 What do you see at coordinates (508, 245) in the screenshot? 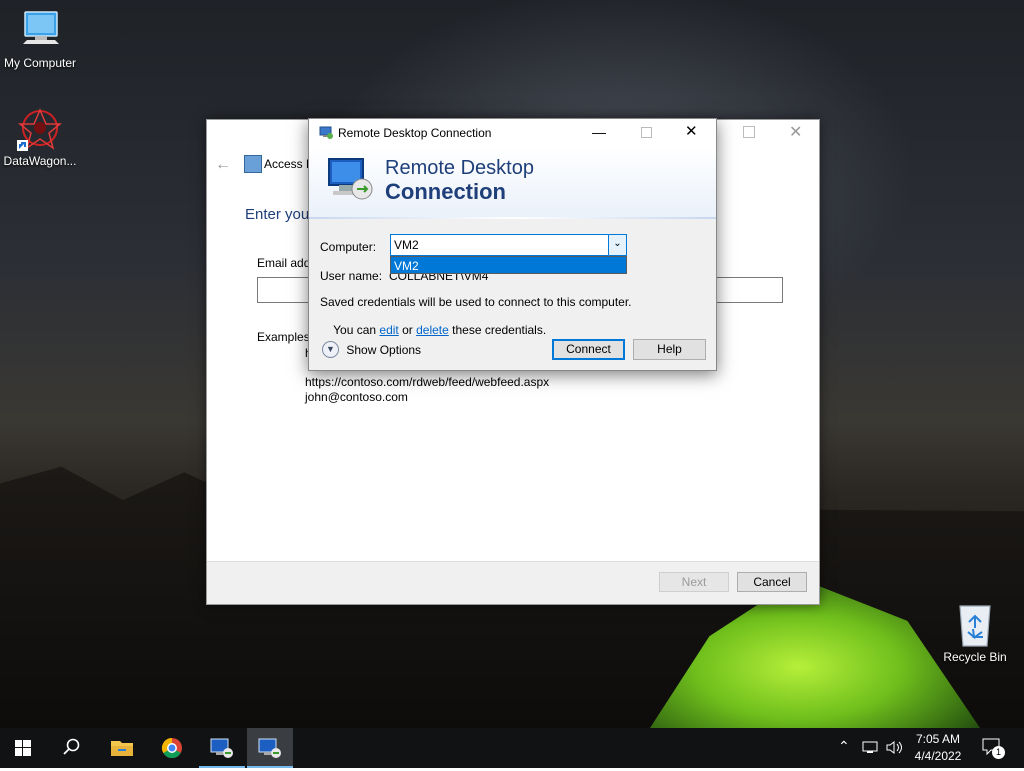
I see `computer-combobox: VM2 ⌄` at bounding box center [508, 245].